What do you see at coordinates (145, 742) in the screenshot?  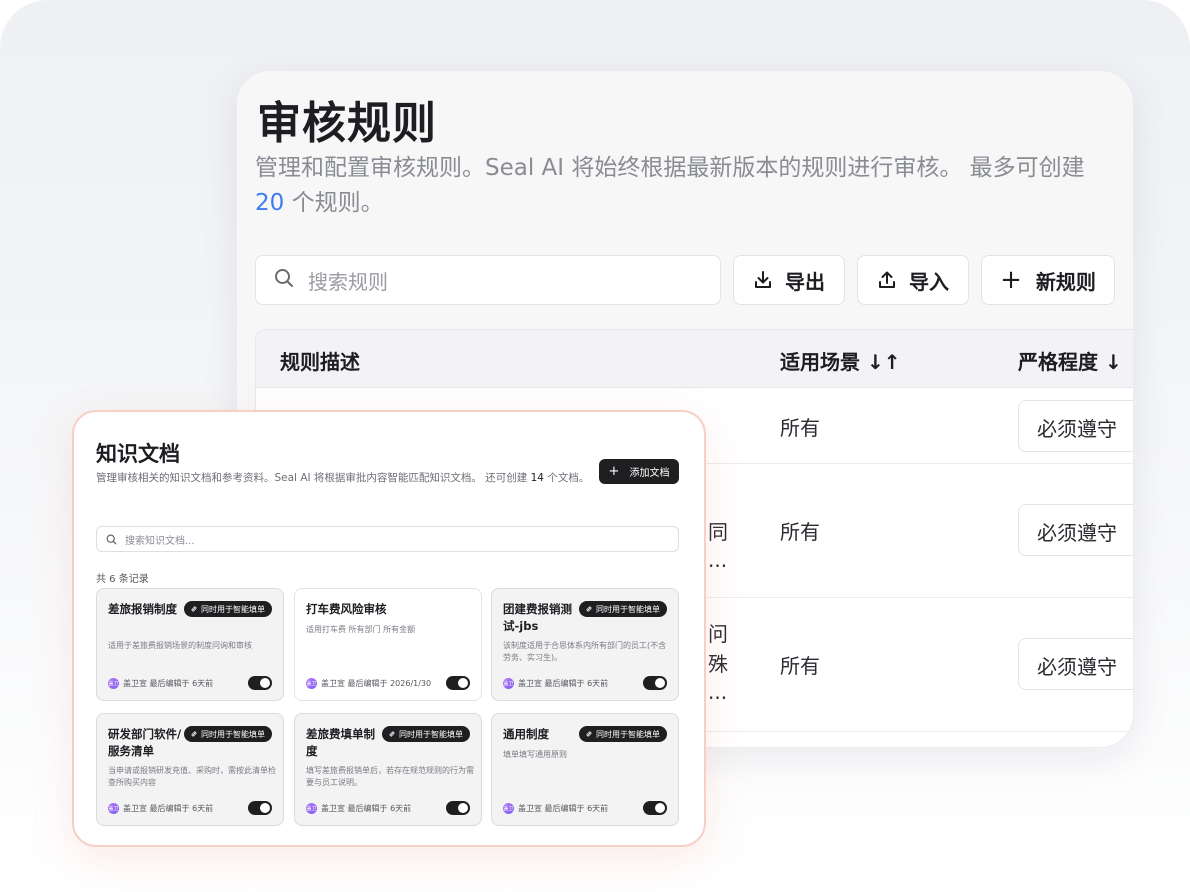 I see `doc-title: 研发部门软件/服务清单` at bounding box center [145, 742].